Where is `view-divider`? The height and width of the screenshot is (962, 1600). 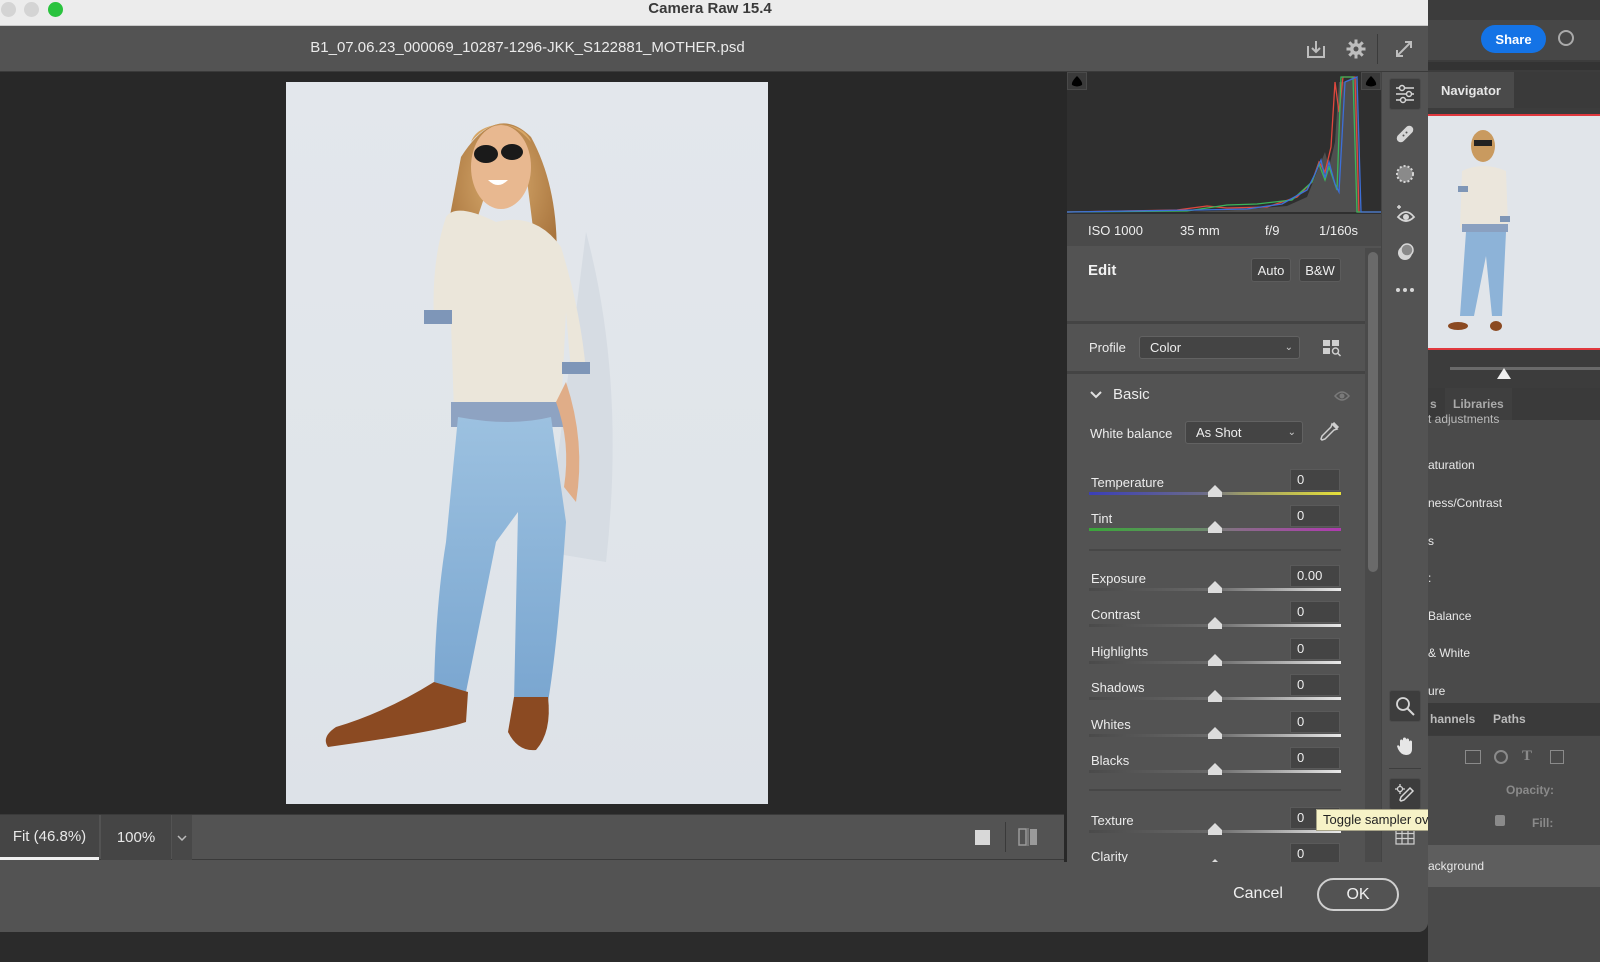
view-divider is located at coordinates (1005, 837).